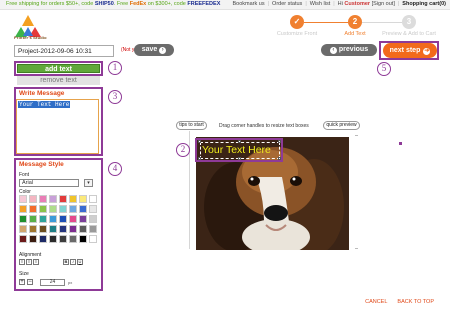  I want to click on promo-part: . Free, so click(121, 4).